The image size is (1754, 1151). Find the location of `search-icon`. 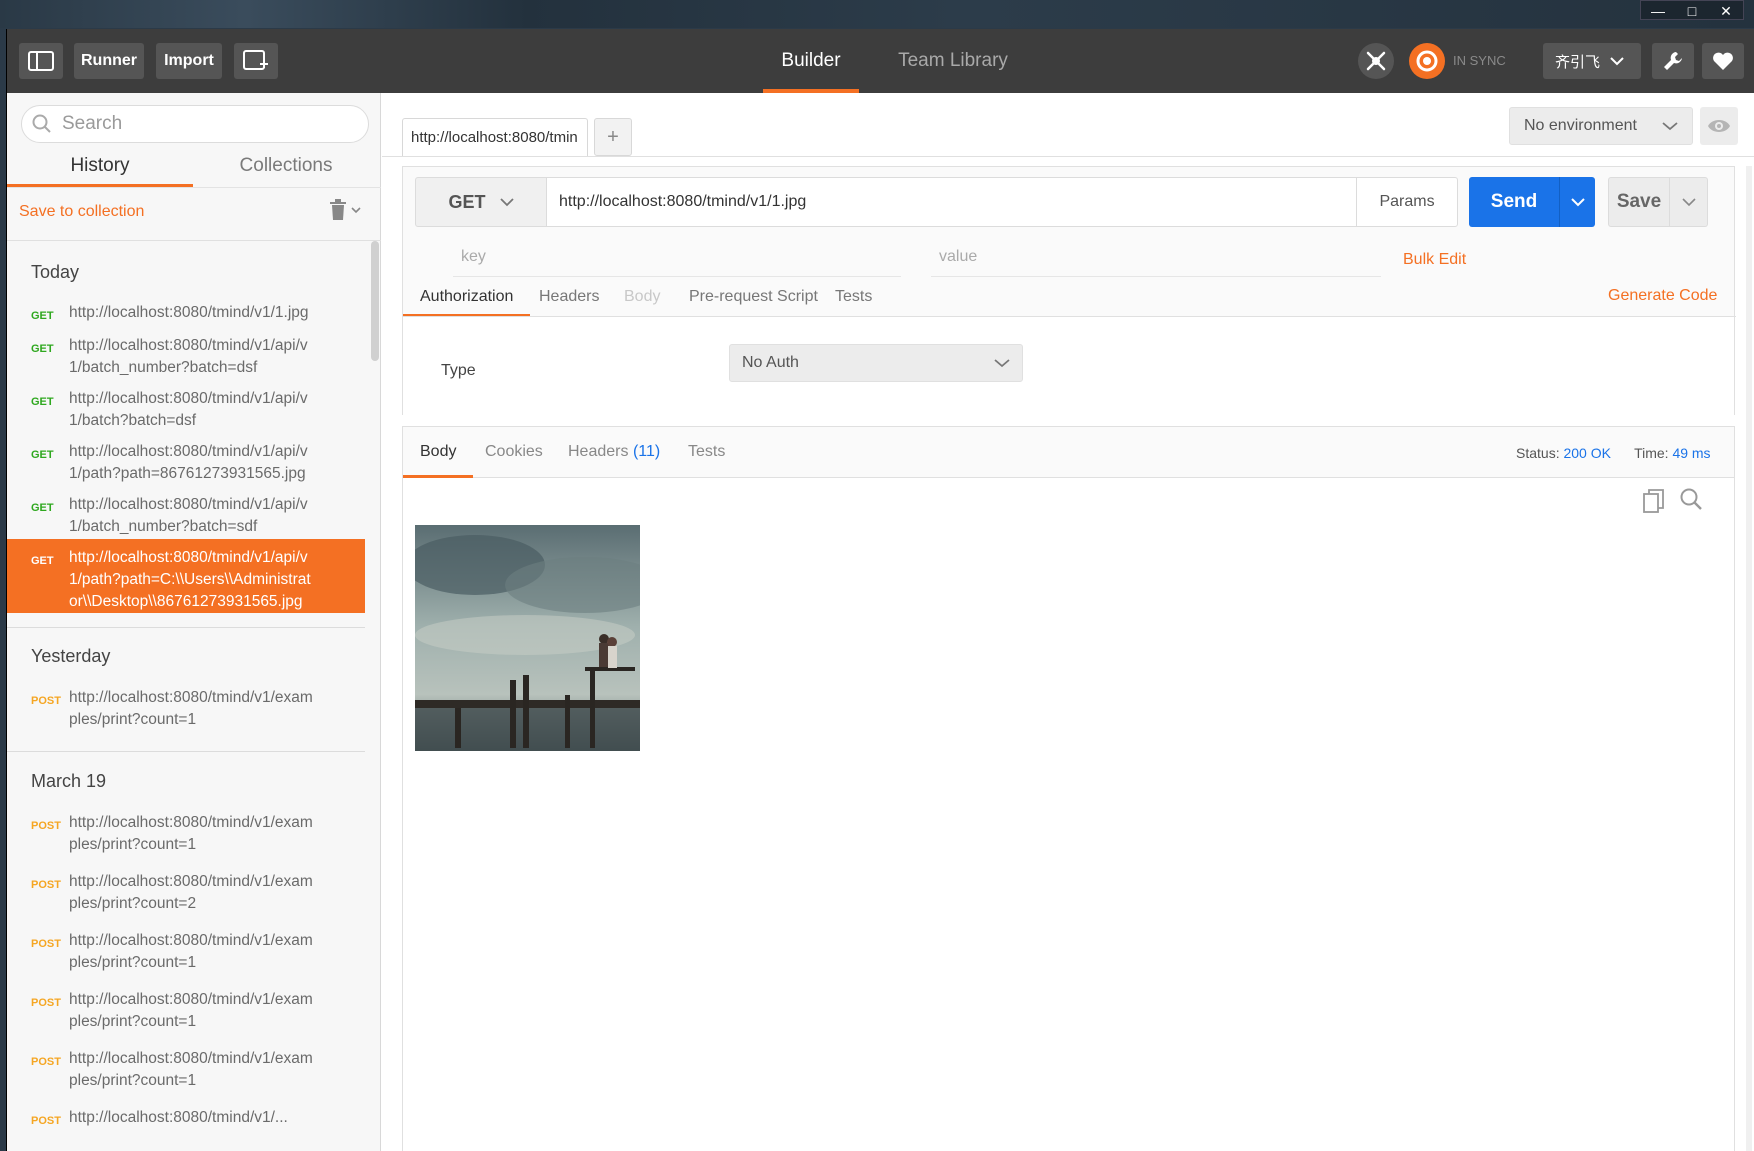

search-icon is located at coordinates (1691, 499).